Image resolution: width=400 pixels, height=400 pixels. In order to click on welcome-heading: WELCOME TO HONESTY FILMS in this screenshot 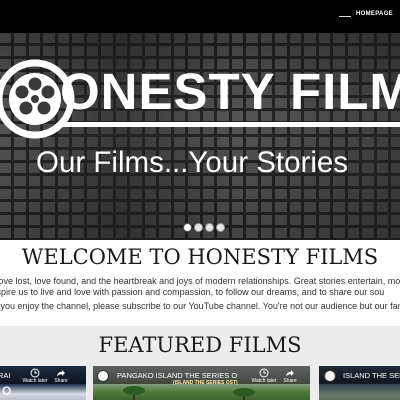, I will do `click(200, 257)`.